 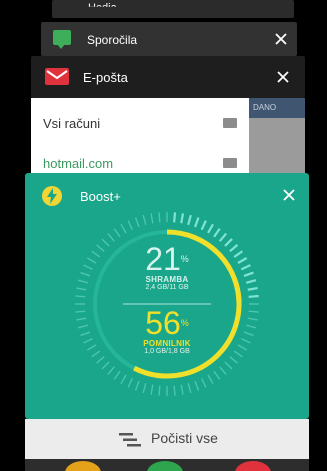 What do you see at coordinates (102, 8) in the screenshot?
I see `recents-card-title: Hedia` at bounding box center [102, 8].